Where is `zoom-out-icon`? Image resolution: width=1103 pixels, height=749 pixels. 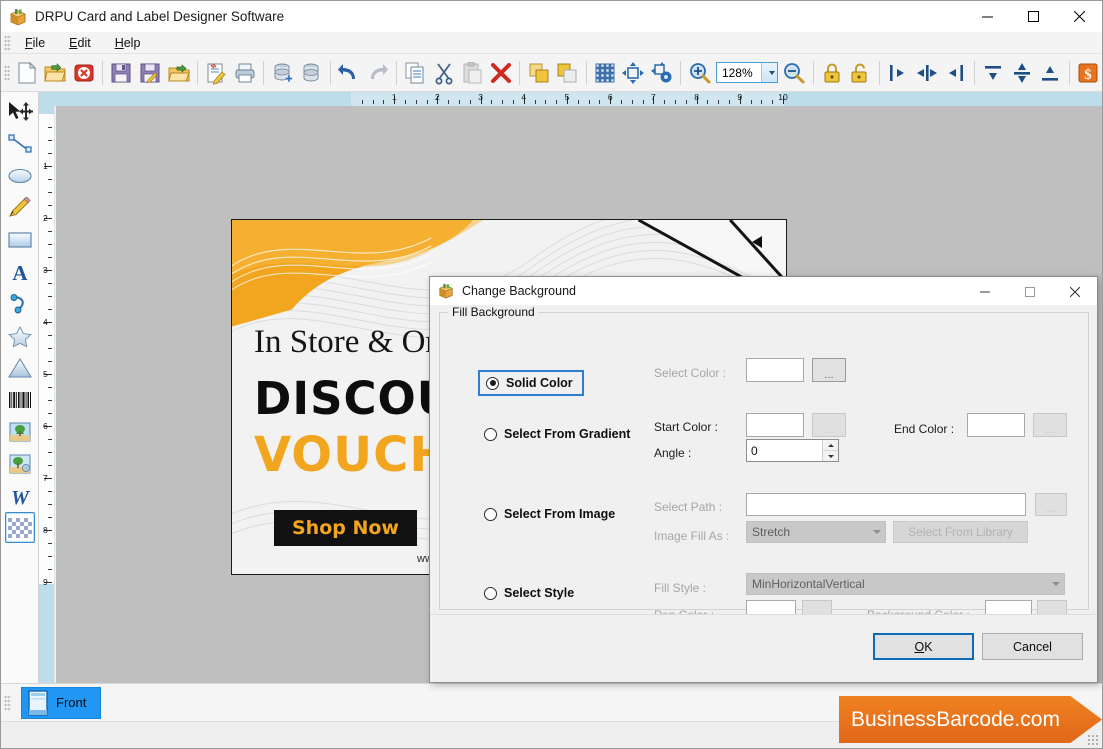
zoom-out-icon is located at coordinates (794, 73).